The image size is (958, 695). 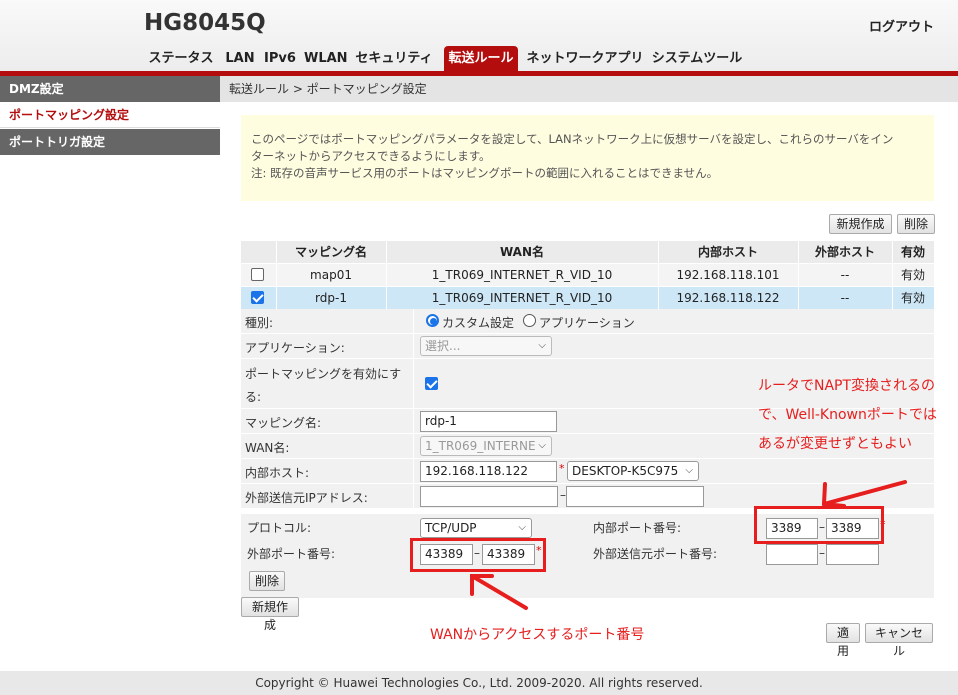 What do you see at coordinates (110, 89) in the screenshot?
I see `sidebar-item-dmz: DMZ設定` at bounding box center [110, 89].